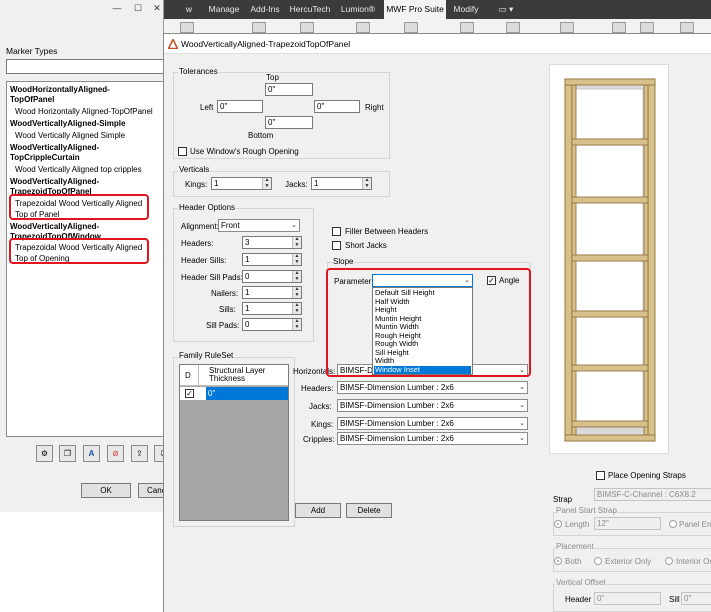 This screenshot has height=612, width=711. I want to click on delete-icon: ⊘, so click(115, 453).